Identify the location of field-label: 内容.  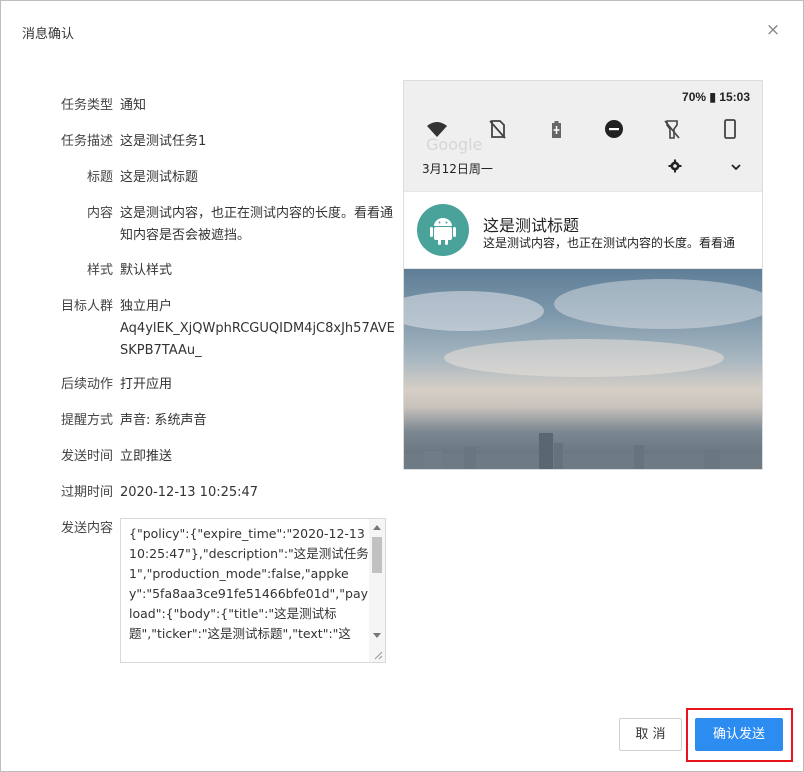
(99, 213).